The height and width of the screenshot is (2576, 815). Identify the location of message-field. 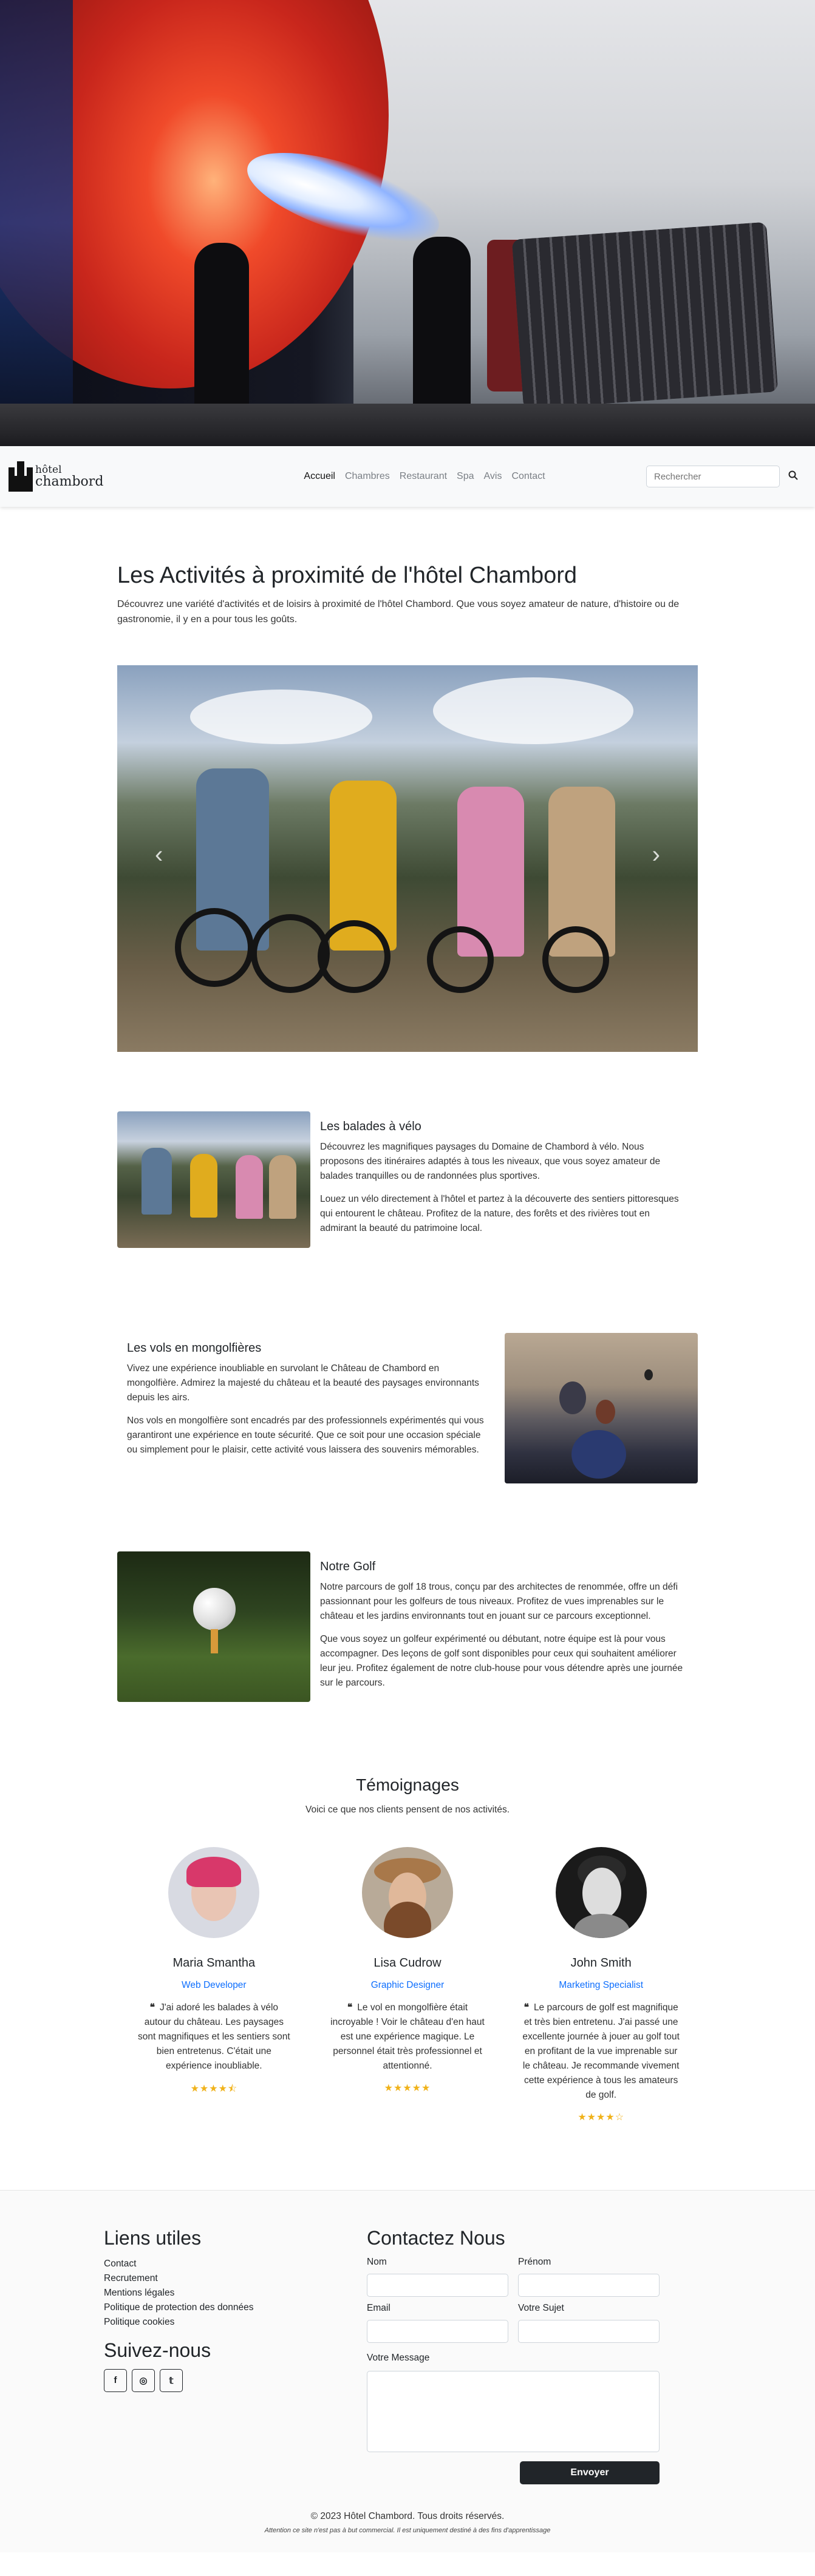
(513, 2411).